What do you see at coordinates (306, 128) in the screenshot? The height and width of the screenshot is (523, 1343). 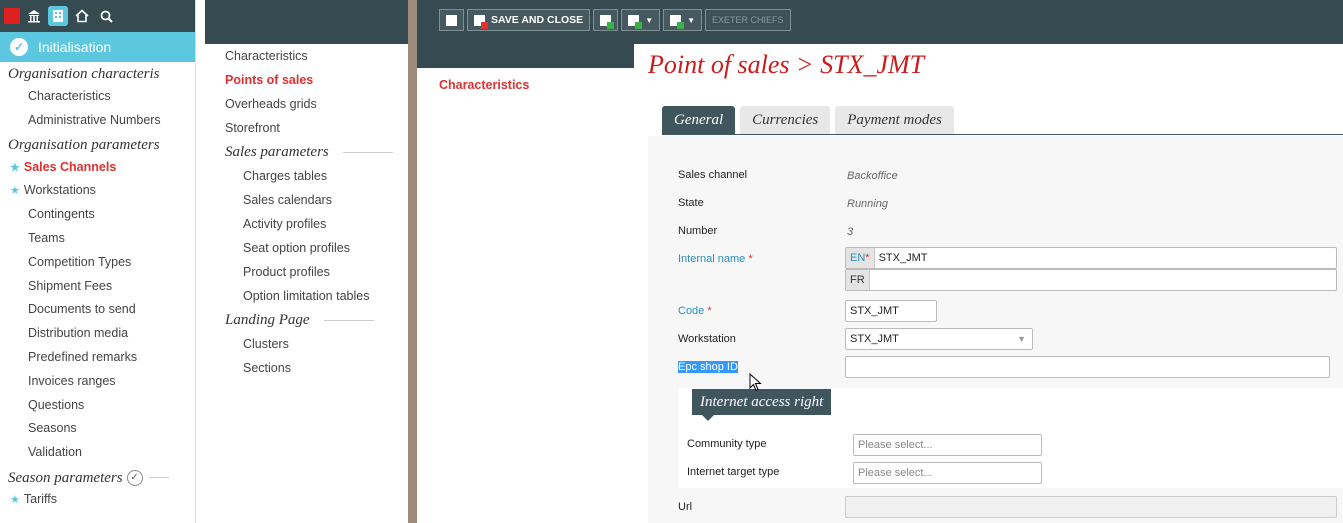 I see `nav2-item-storefront: Storefront` at bounding box center [306, 128].